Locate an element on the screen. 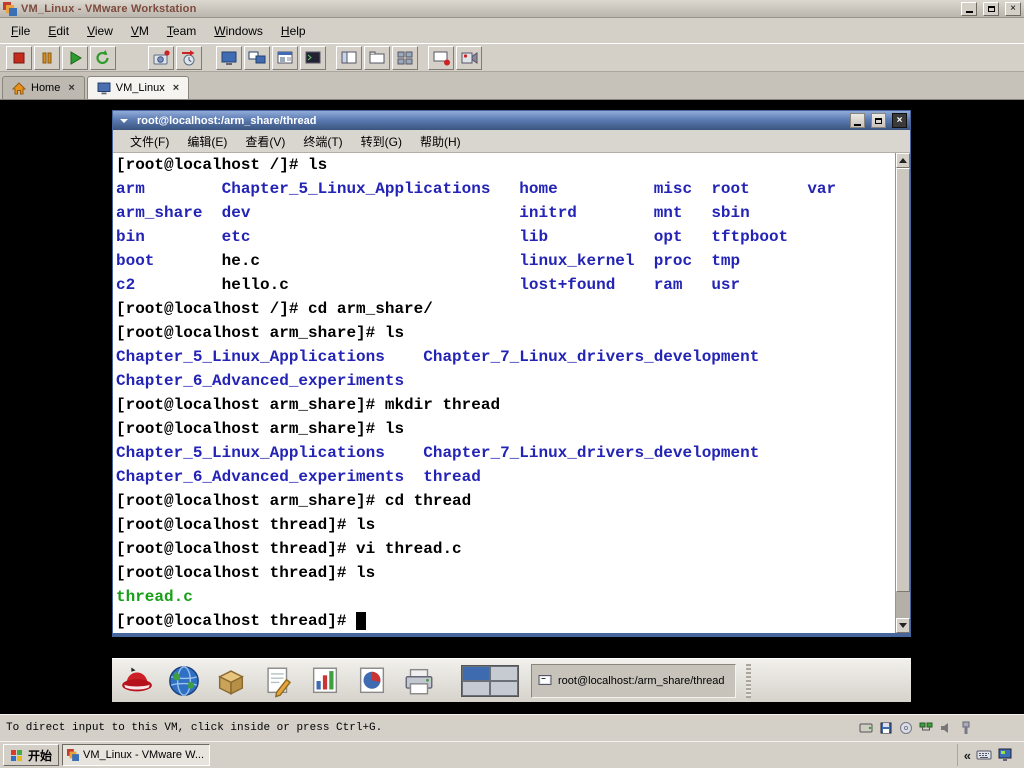  tab-home-label: Home is located at coordinates (46, 88).